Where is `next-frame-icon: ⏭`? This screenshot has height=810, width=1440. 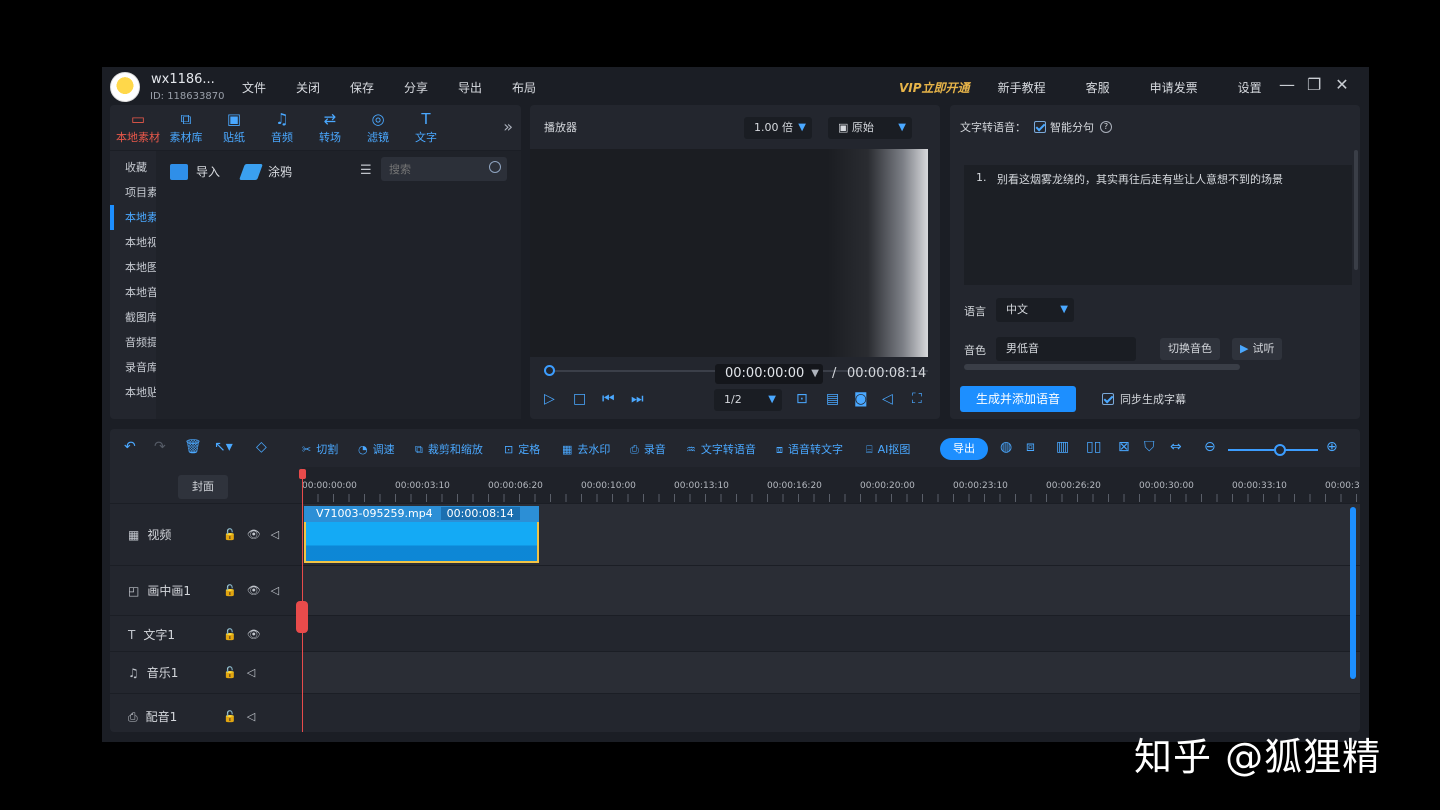 next-frame-icon: ⏭ is located at coordinates (637, 399).